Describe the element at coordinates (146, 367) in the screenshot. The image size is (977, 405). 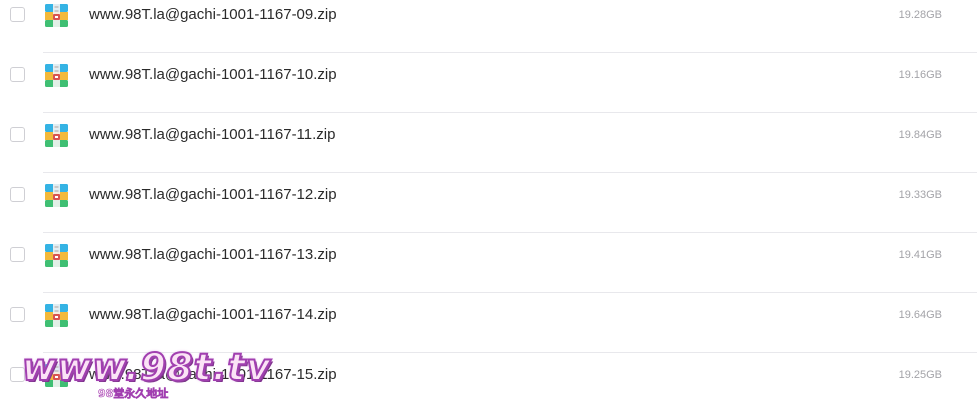
I see `watermark-text: www.98t.tv` at that location.